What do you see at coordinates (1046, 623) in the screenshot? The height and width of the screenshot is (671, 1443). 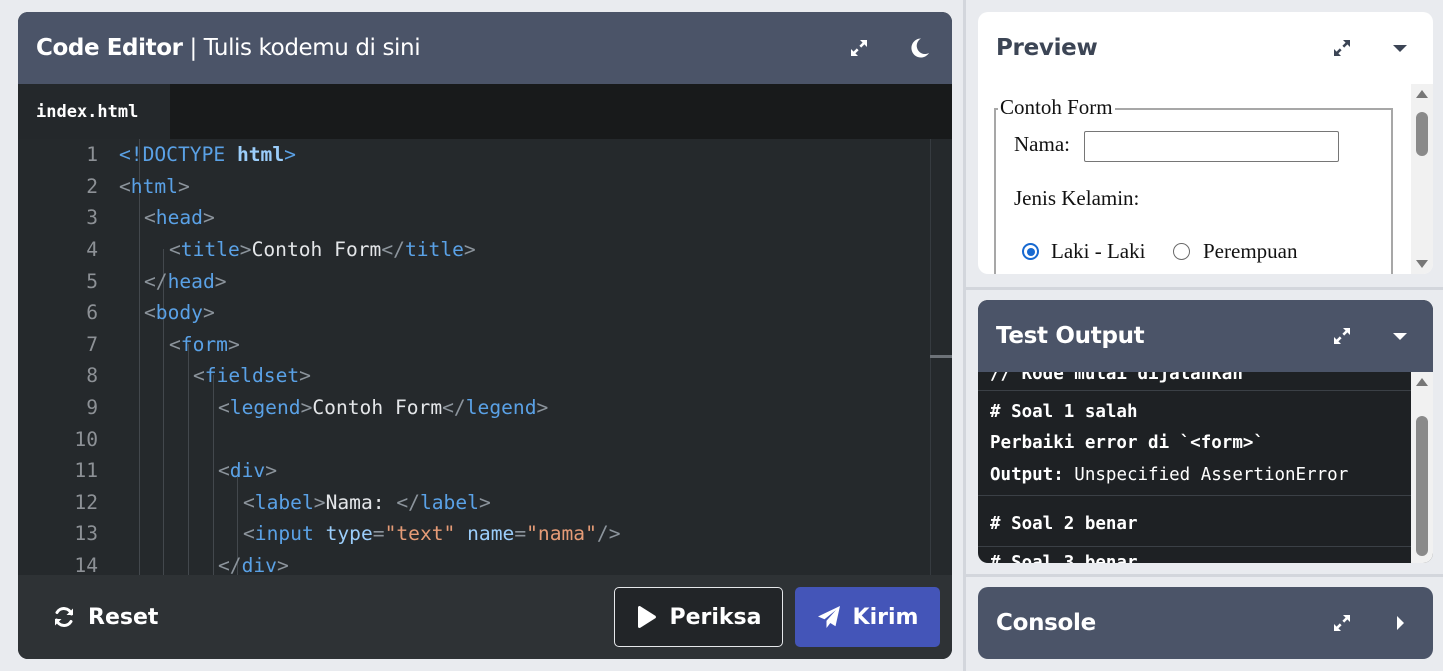 I see `console-title: Console` at bounding box center [1046, 623].